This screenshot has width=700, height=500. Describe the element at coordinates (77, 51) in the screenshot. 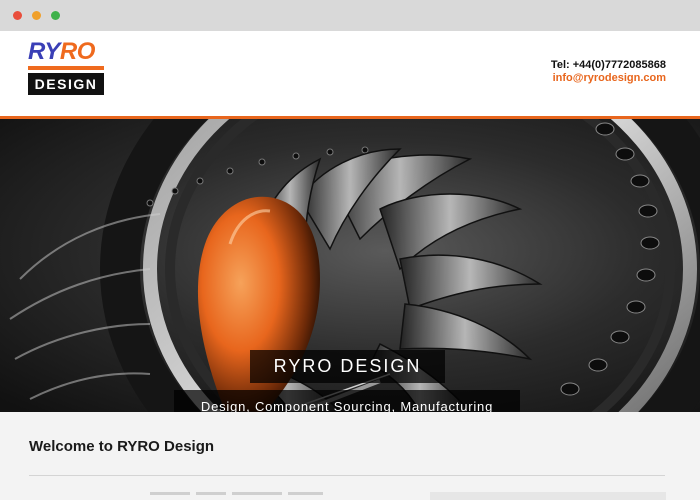

I see `logo-wordmark-part-ro: RO` at that location.